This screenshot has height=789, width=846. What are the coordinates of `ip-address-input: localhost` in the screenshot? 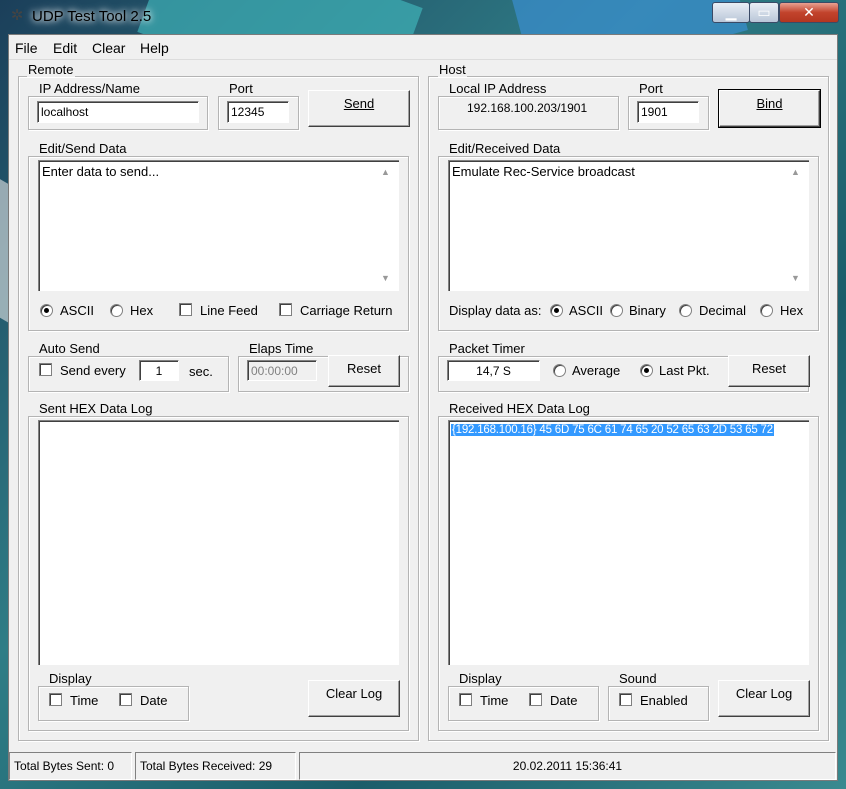 It's located at (118, 112).